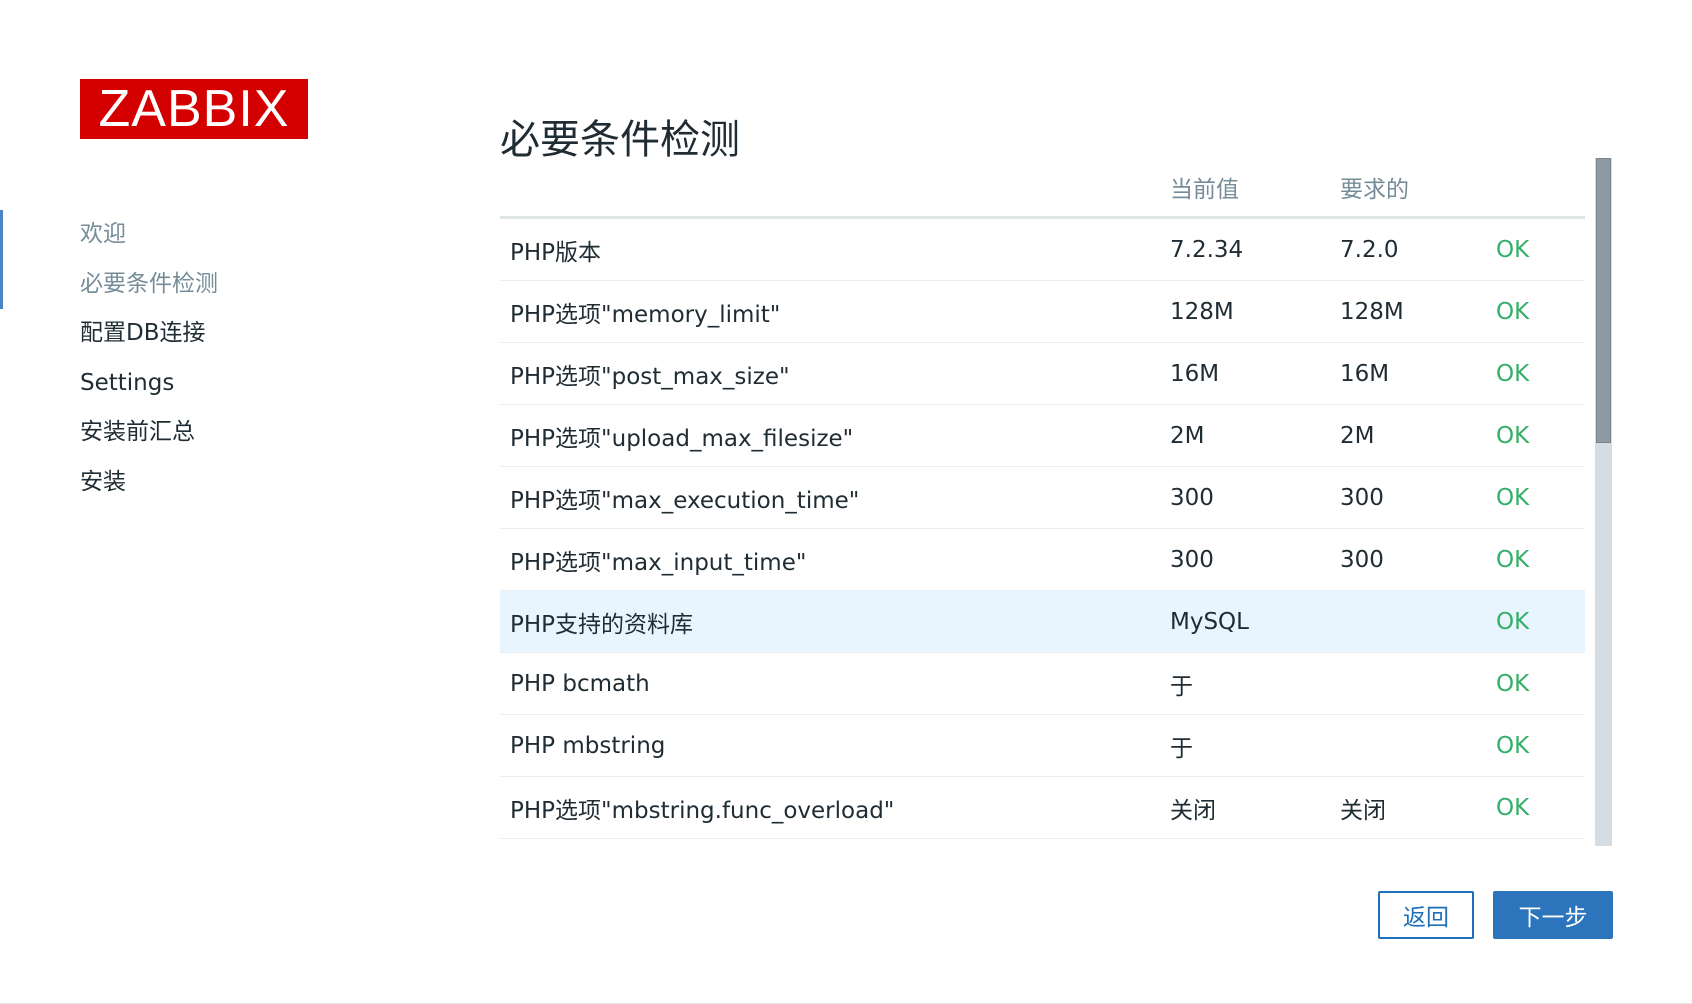 This screenshot has height=1004, width=1692. Describe the element at coordinates (1245, 807) in the screenshot. I see `current-value: 关闭` at that location.